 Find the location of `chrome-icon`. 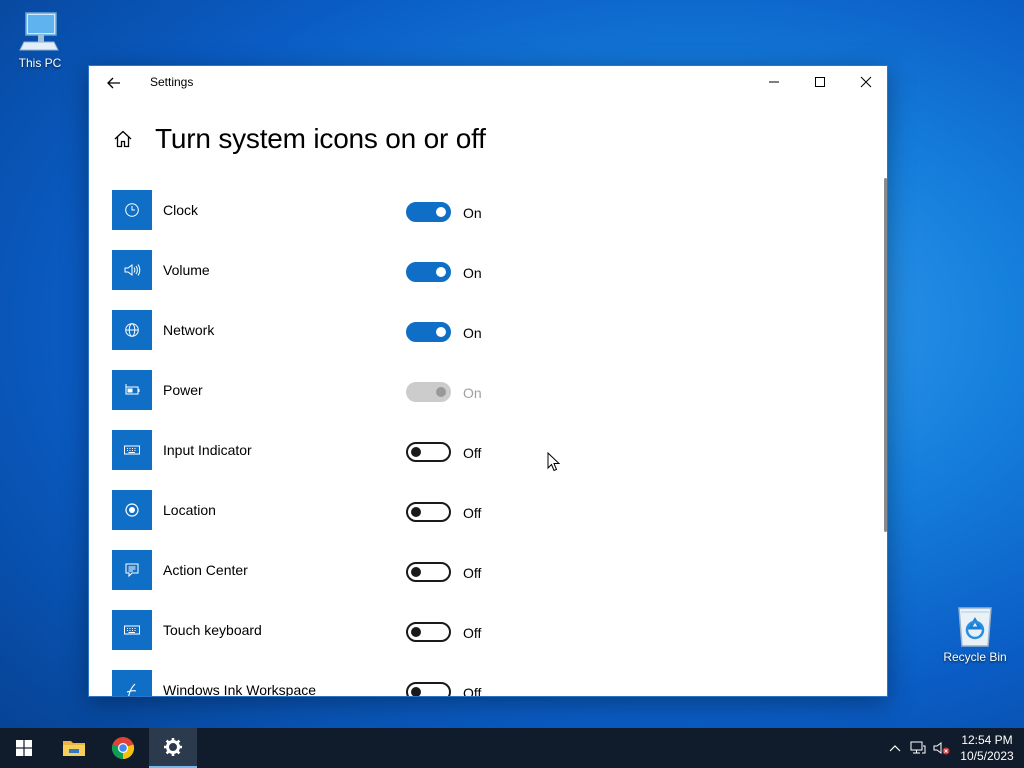

chrome-icon is located at coordinates (123, 748).